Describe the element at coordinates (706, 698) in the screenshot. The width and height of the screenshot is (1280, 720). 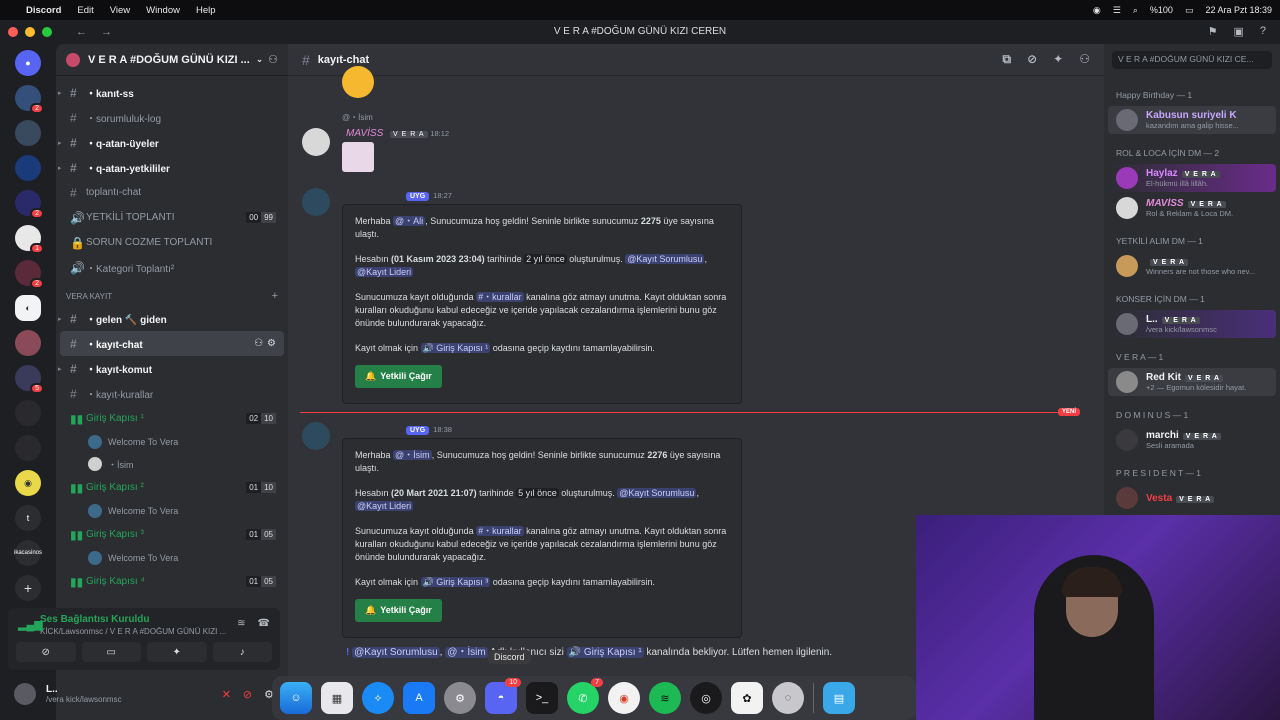
I see `obs-icon: ◎` at that location.